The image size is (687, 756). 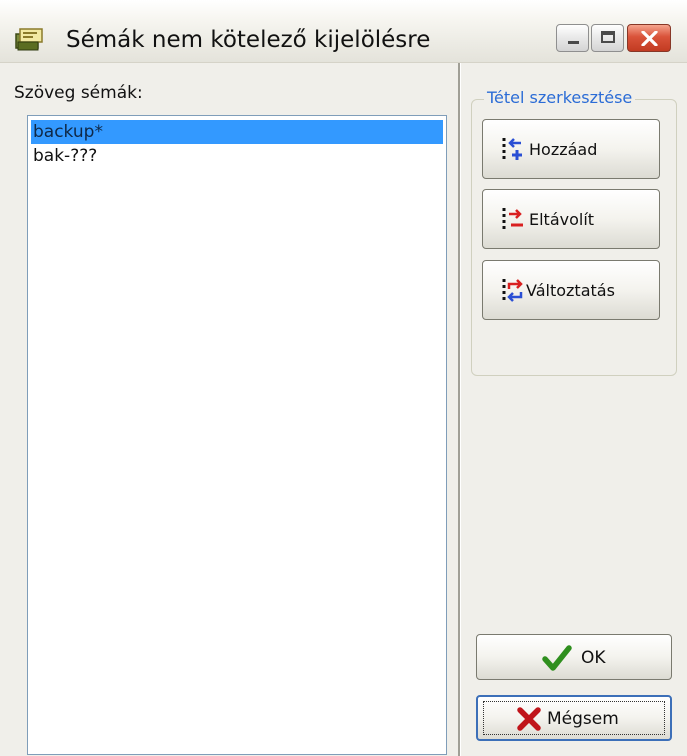 What do you see at coordinates (29, 39) in the screenshot?
I see `app-icon` at bounding box center [29, 39].